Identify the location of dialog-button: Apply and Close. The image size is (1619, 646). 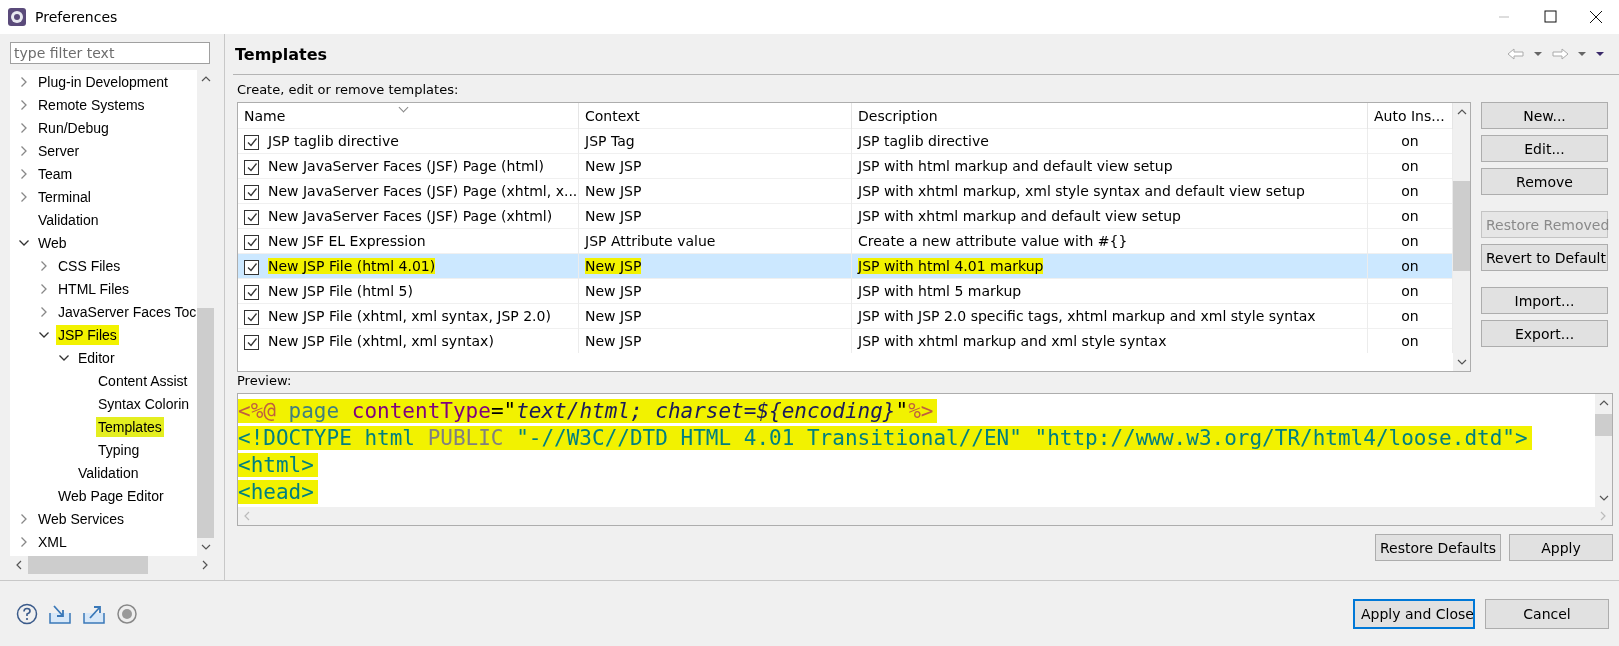
(1414, 613).